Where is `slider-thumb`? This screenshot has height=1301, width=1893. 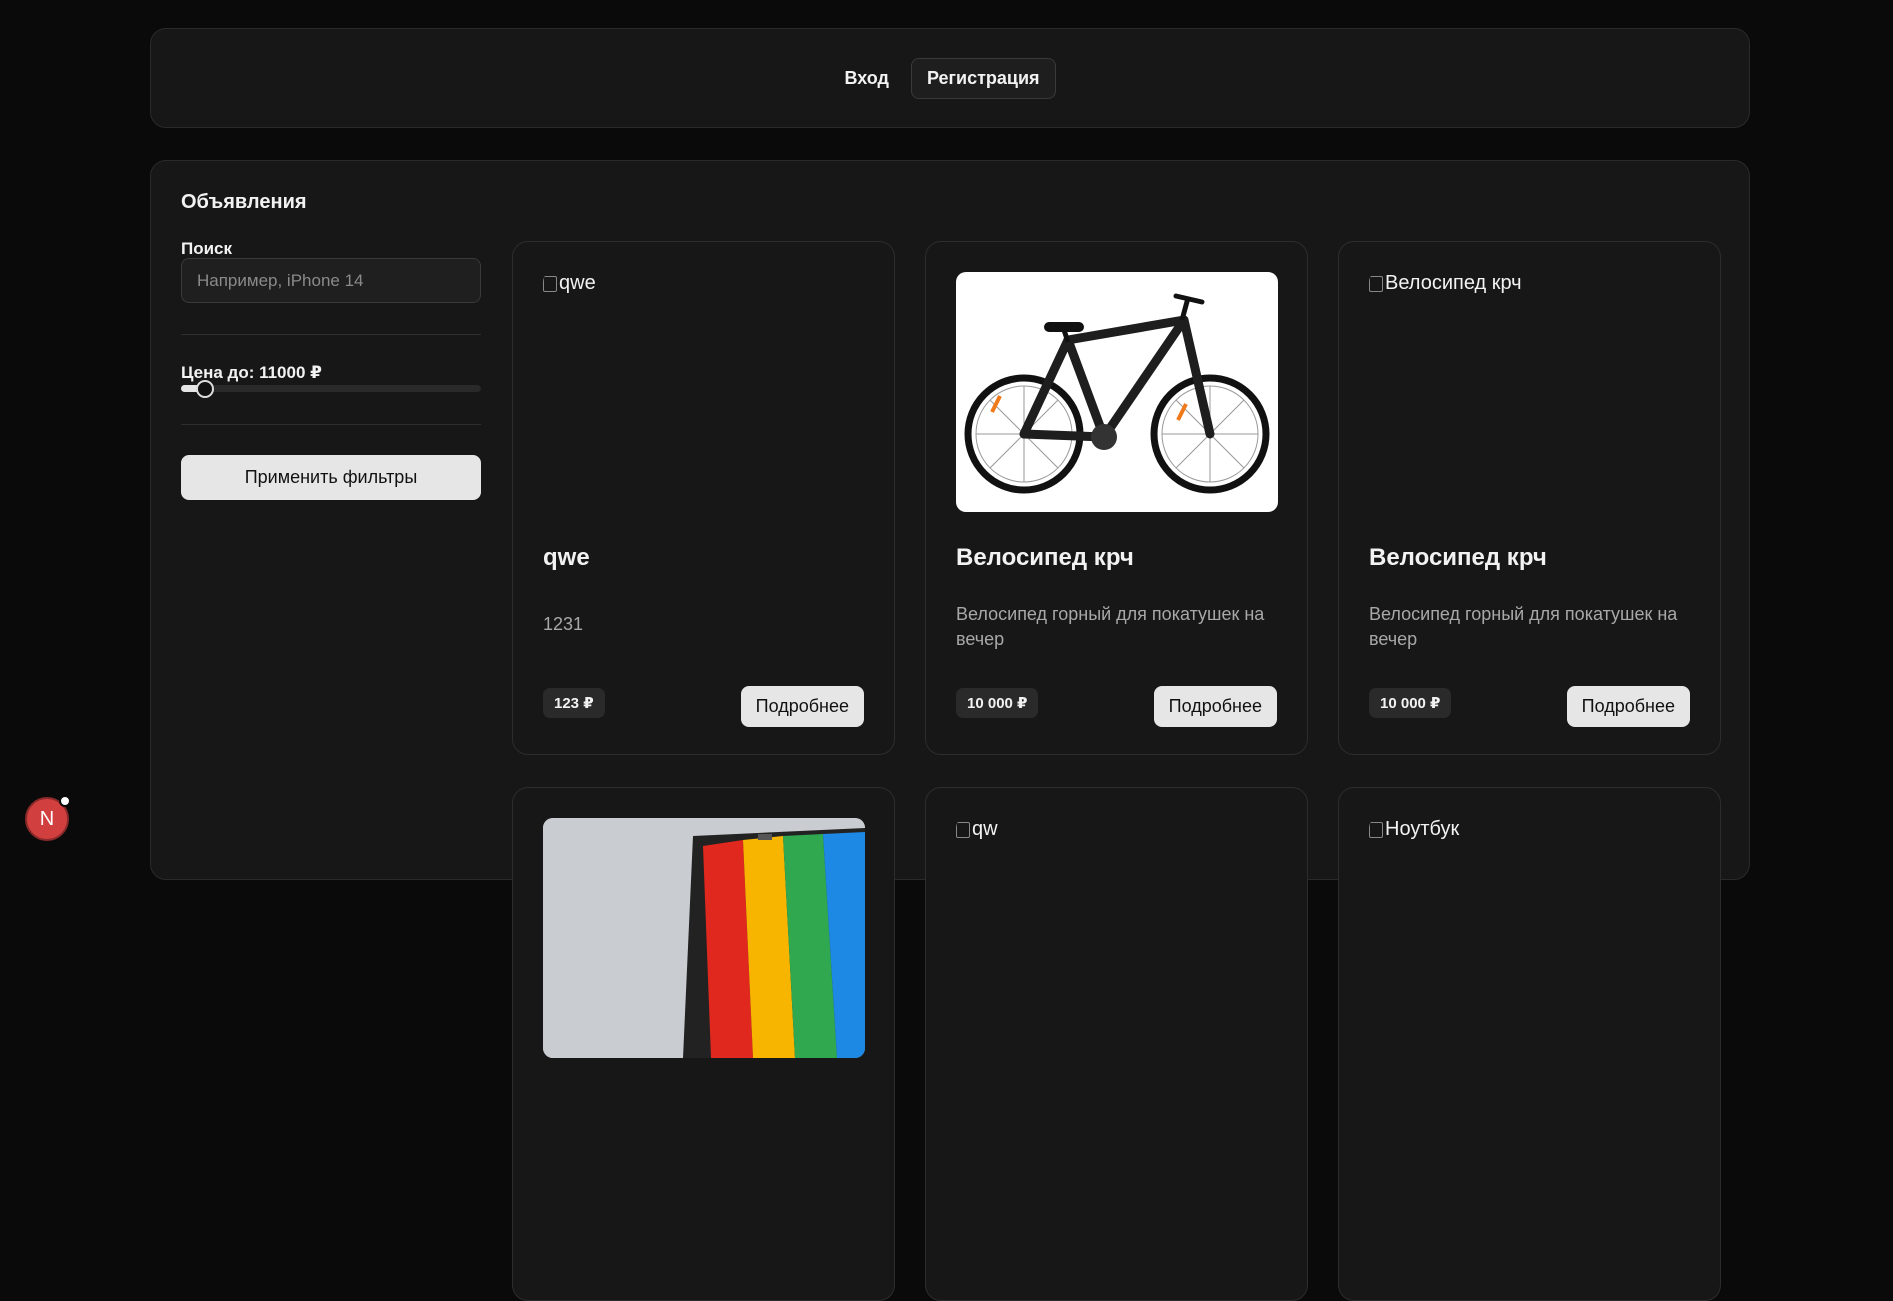 slider-thumb is located at coordinates (205, 388).